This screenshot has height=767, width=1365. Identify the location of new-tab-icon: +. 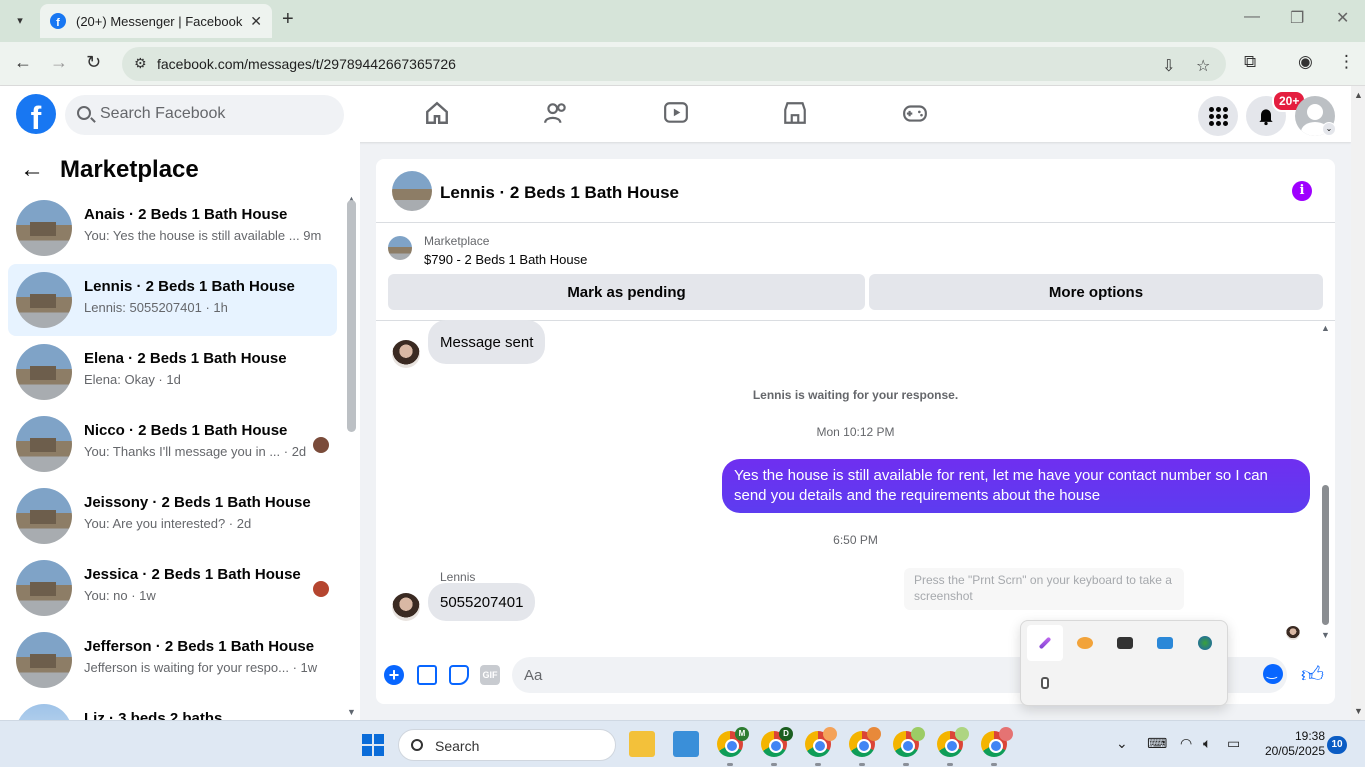
(288, 19).